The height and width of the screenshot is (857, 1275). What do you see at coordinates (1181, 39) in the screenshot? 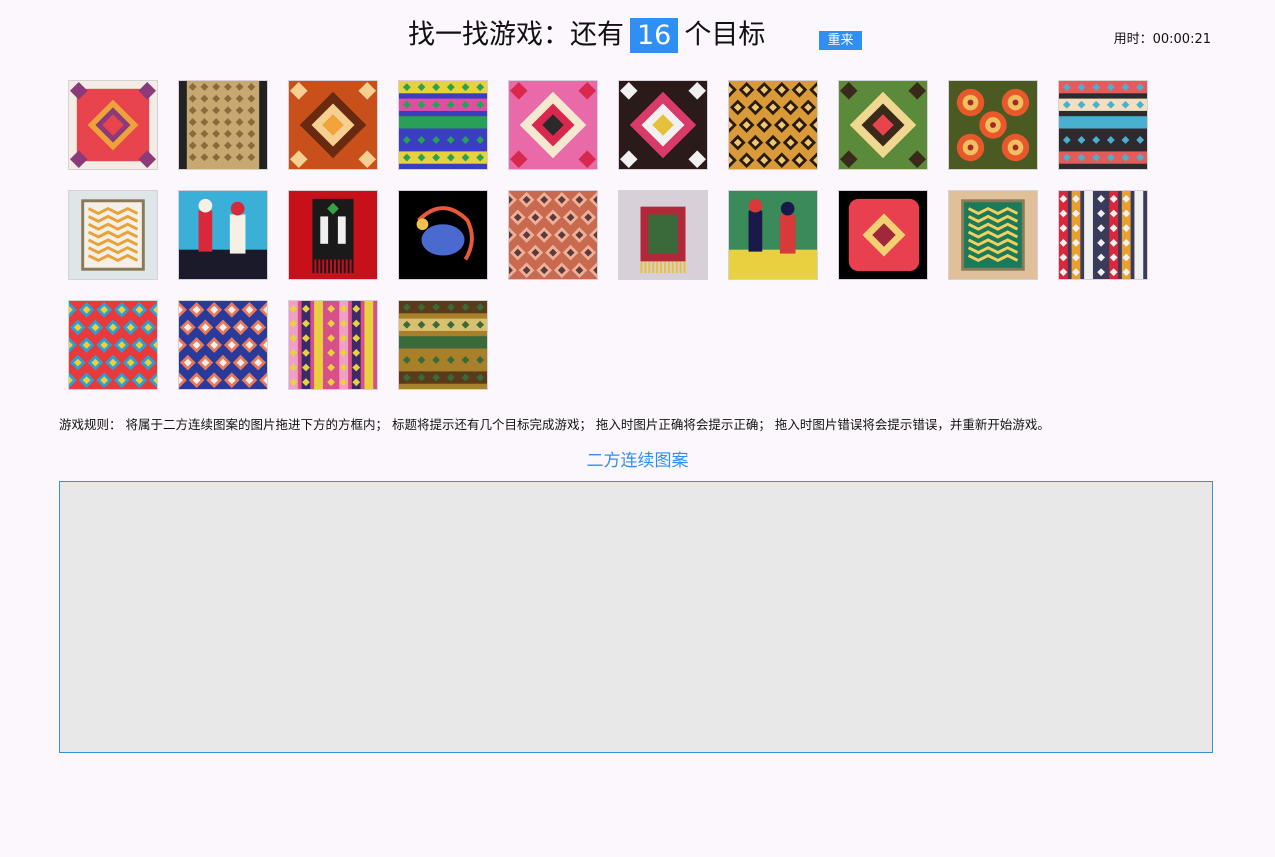
I see `timer-value: 00:00:21` at bounding box center [1181, 39].